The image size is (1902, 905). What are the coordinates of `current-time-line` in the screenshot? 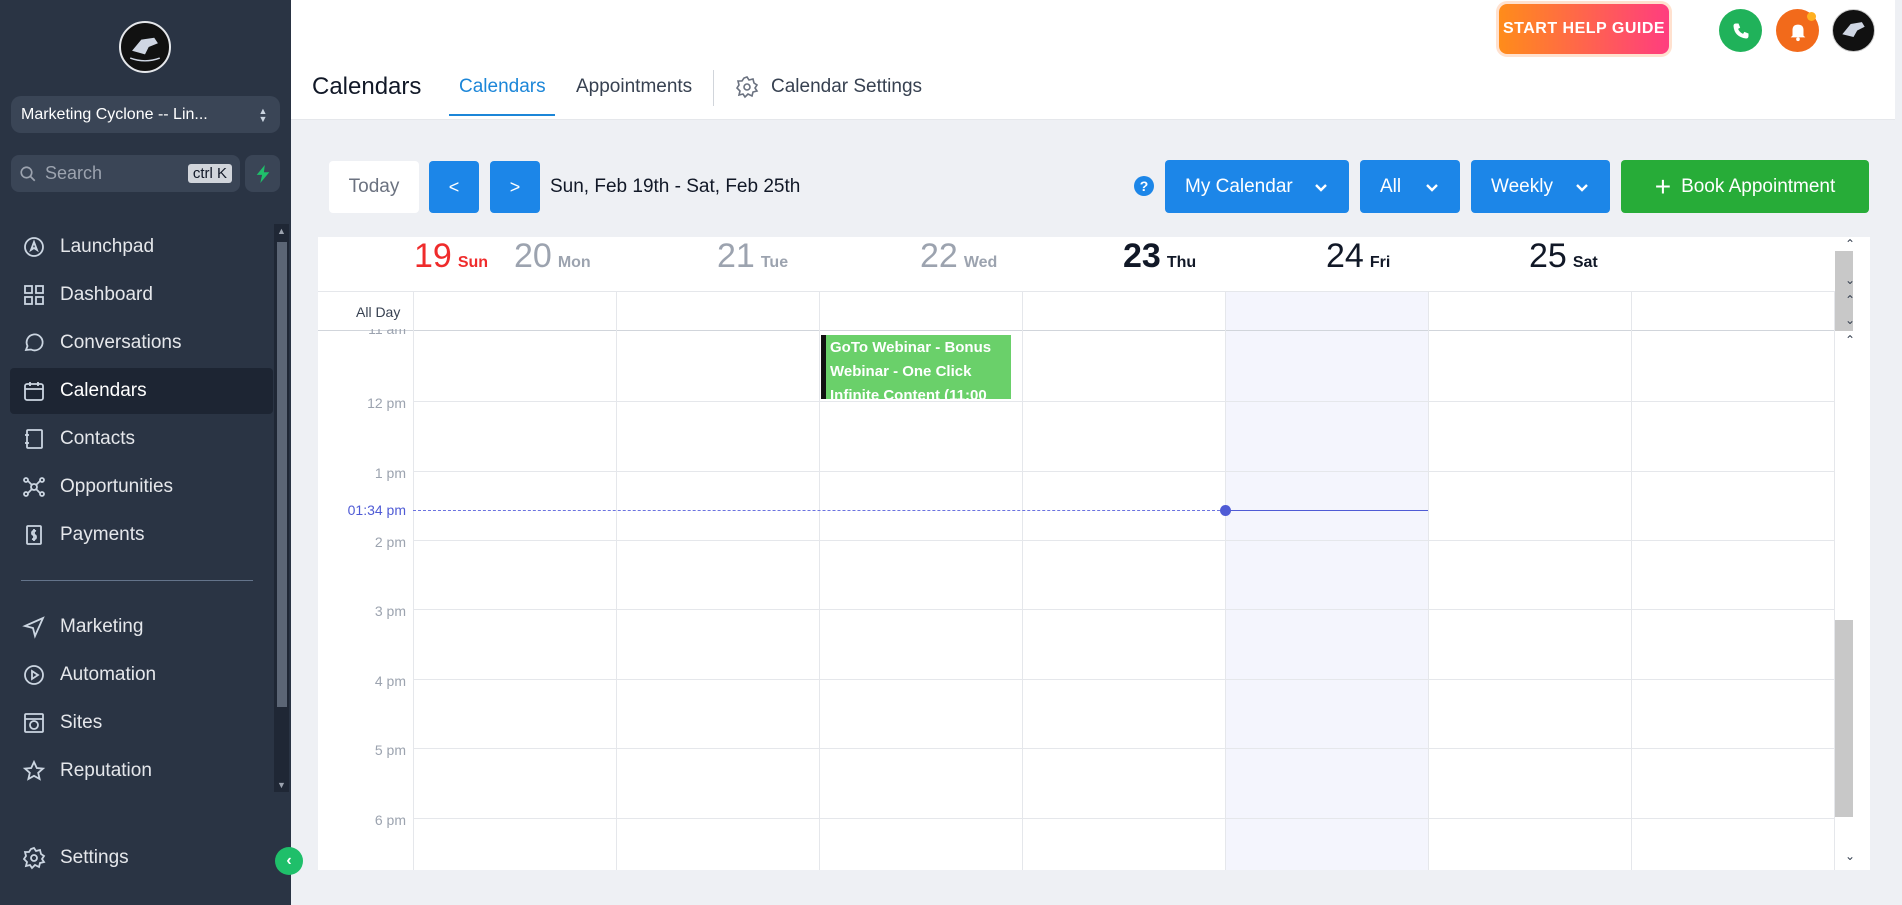 It's located at (1326, 510).